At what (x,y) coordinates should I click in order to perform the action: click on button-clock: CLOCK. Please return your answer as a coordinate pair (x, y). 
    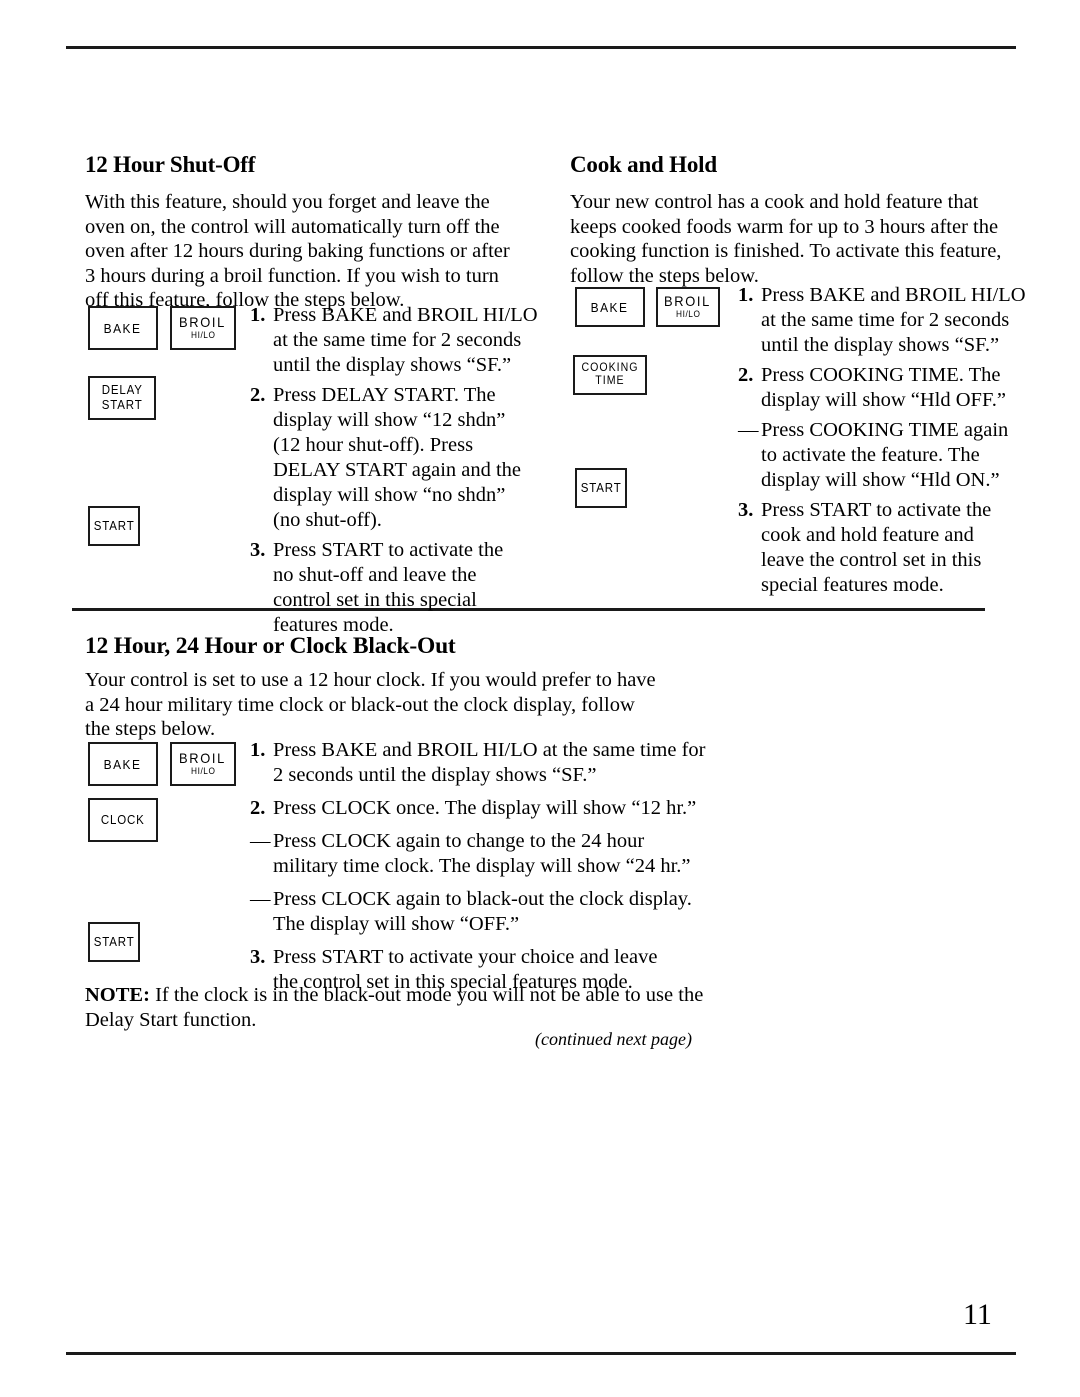
    Looking at the image, I should click on (123, 820).